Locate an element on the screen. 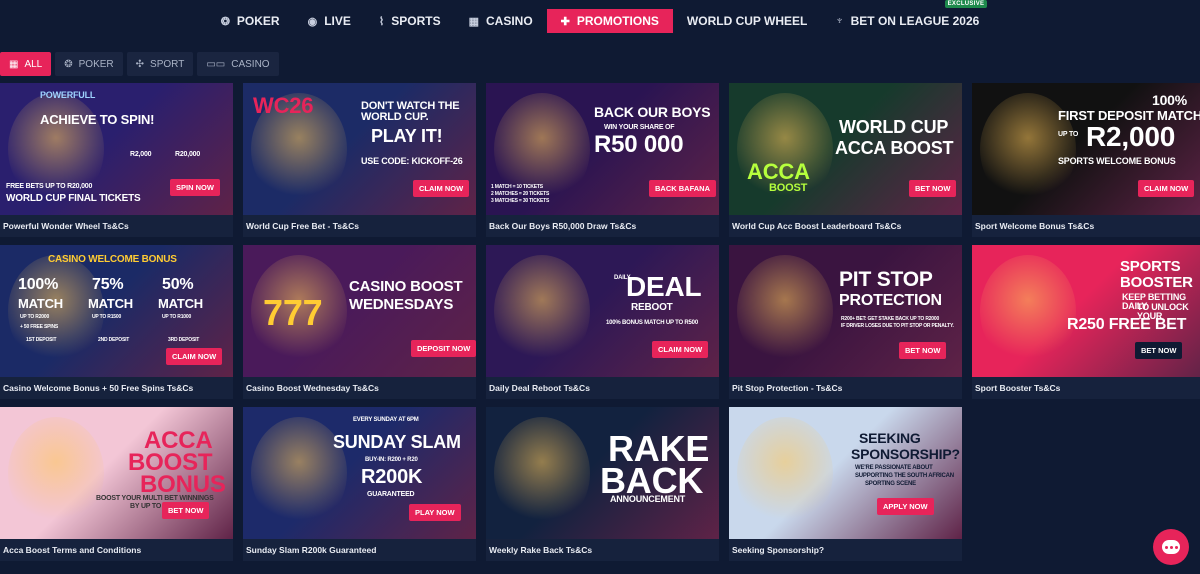 The image size is (1200, 574). promo-terms-link: Pit Stop Protection - Ts&Cs is located at coordinates (845, 388).